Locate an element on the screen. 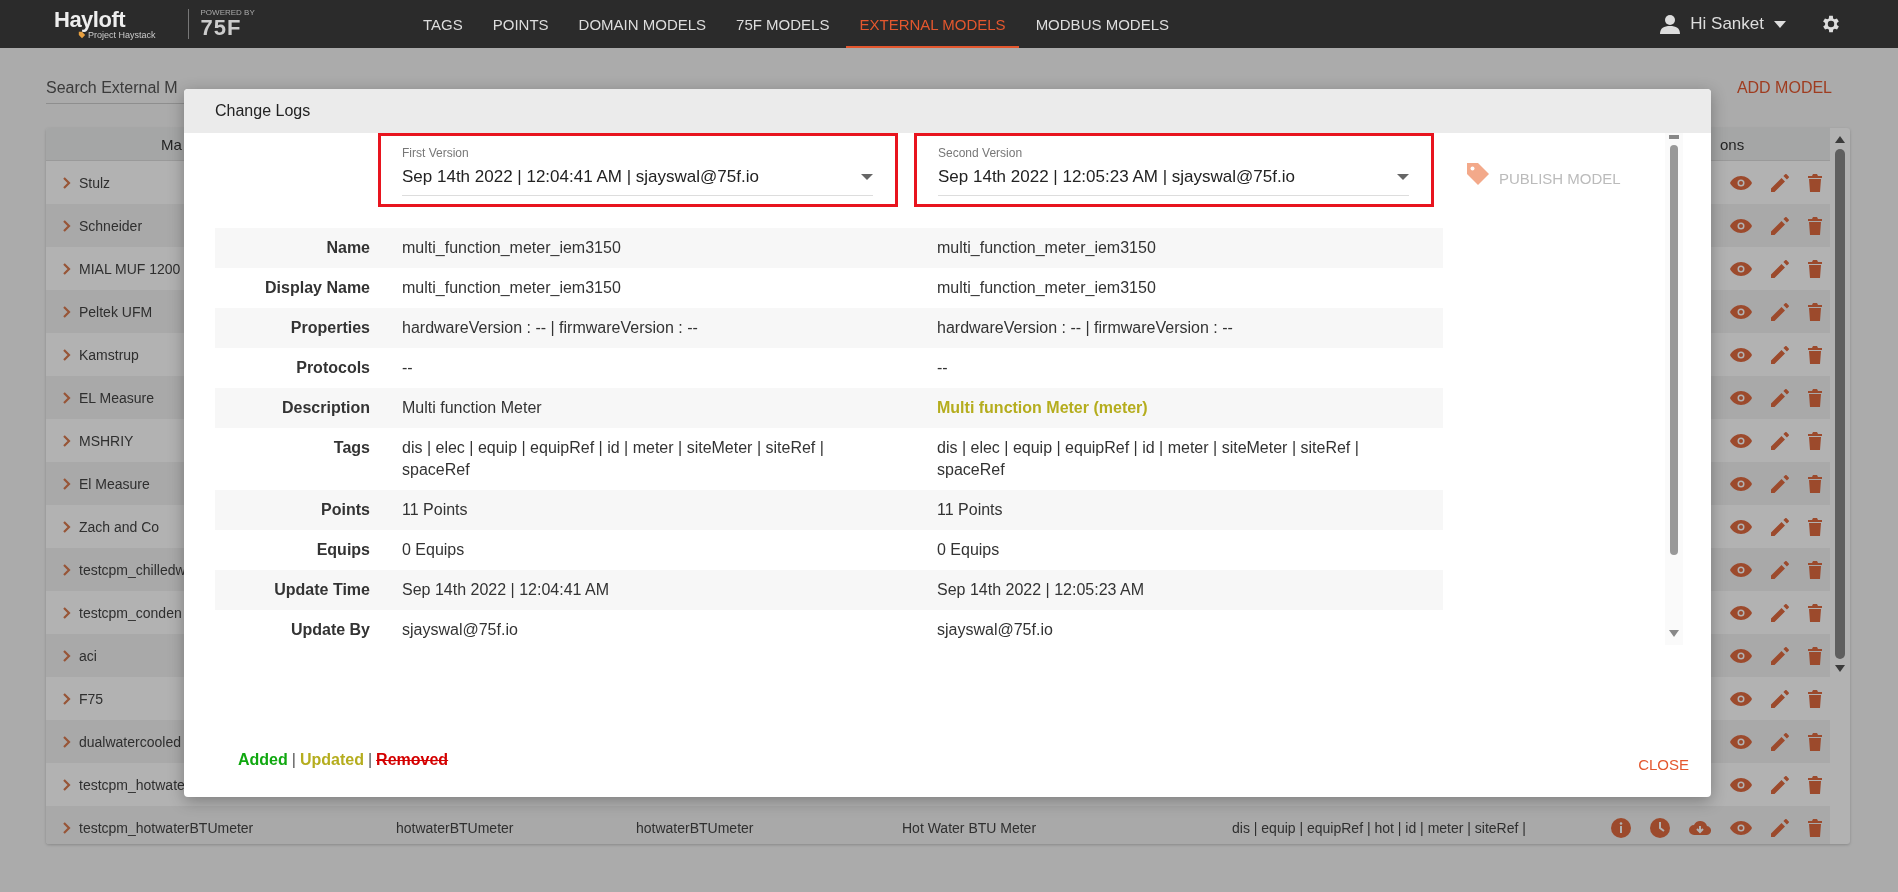 This screenshot has height=892, width=1898. nav-tab: TAGS is located at coordinates (443, 24).